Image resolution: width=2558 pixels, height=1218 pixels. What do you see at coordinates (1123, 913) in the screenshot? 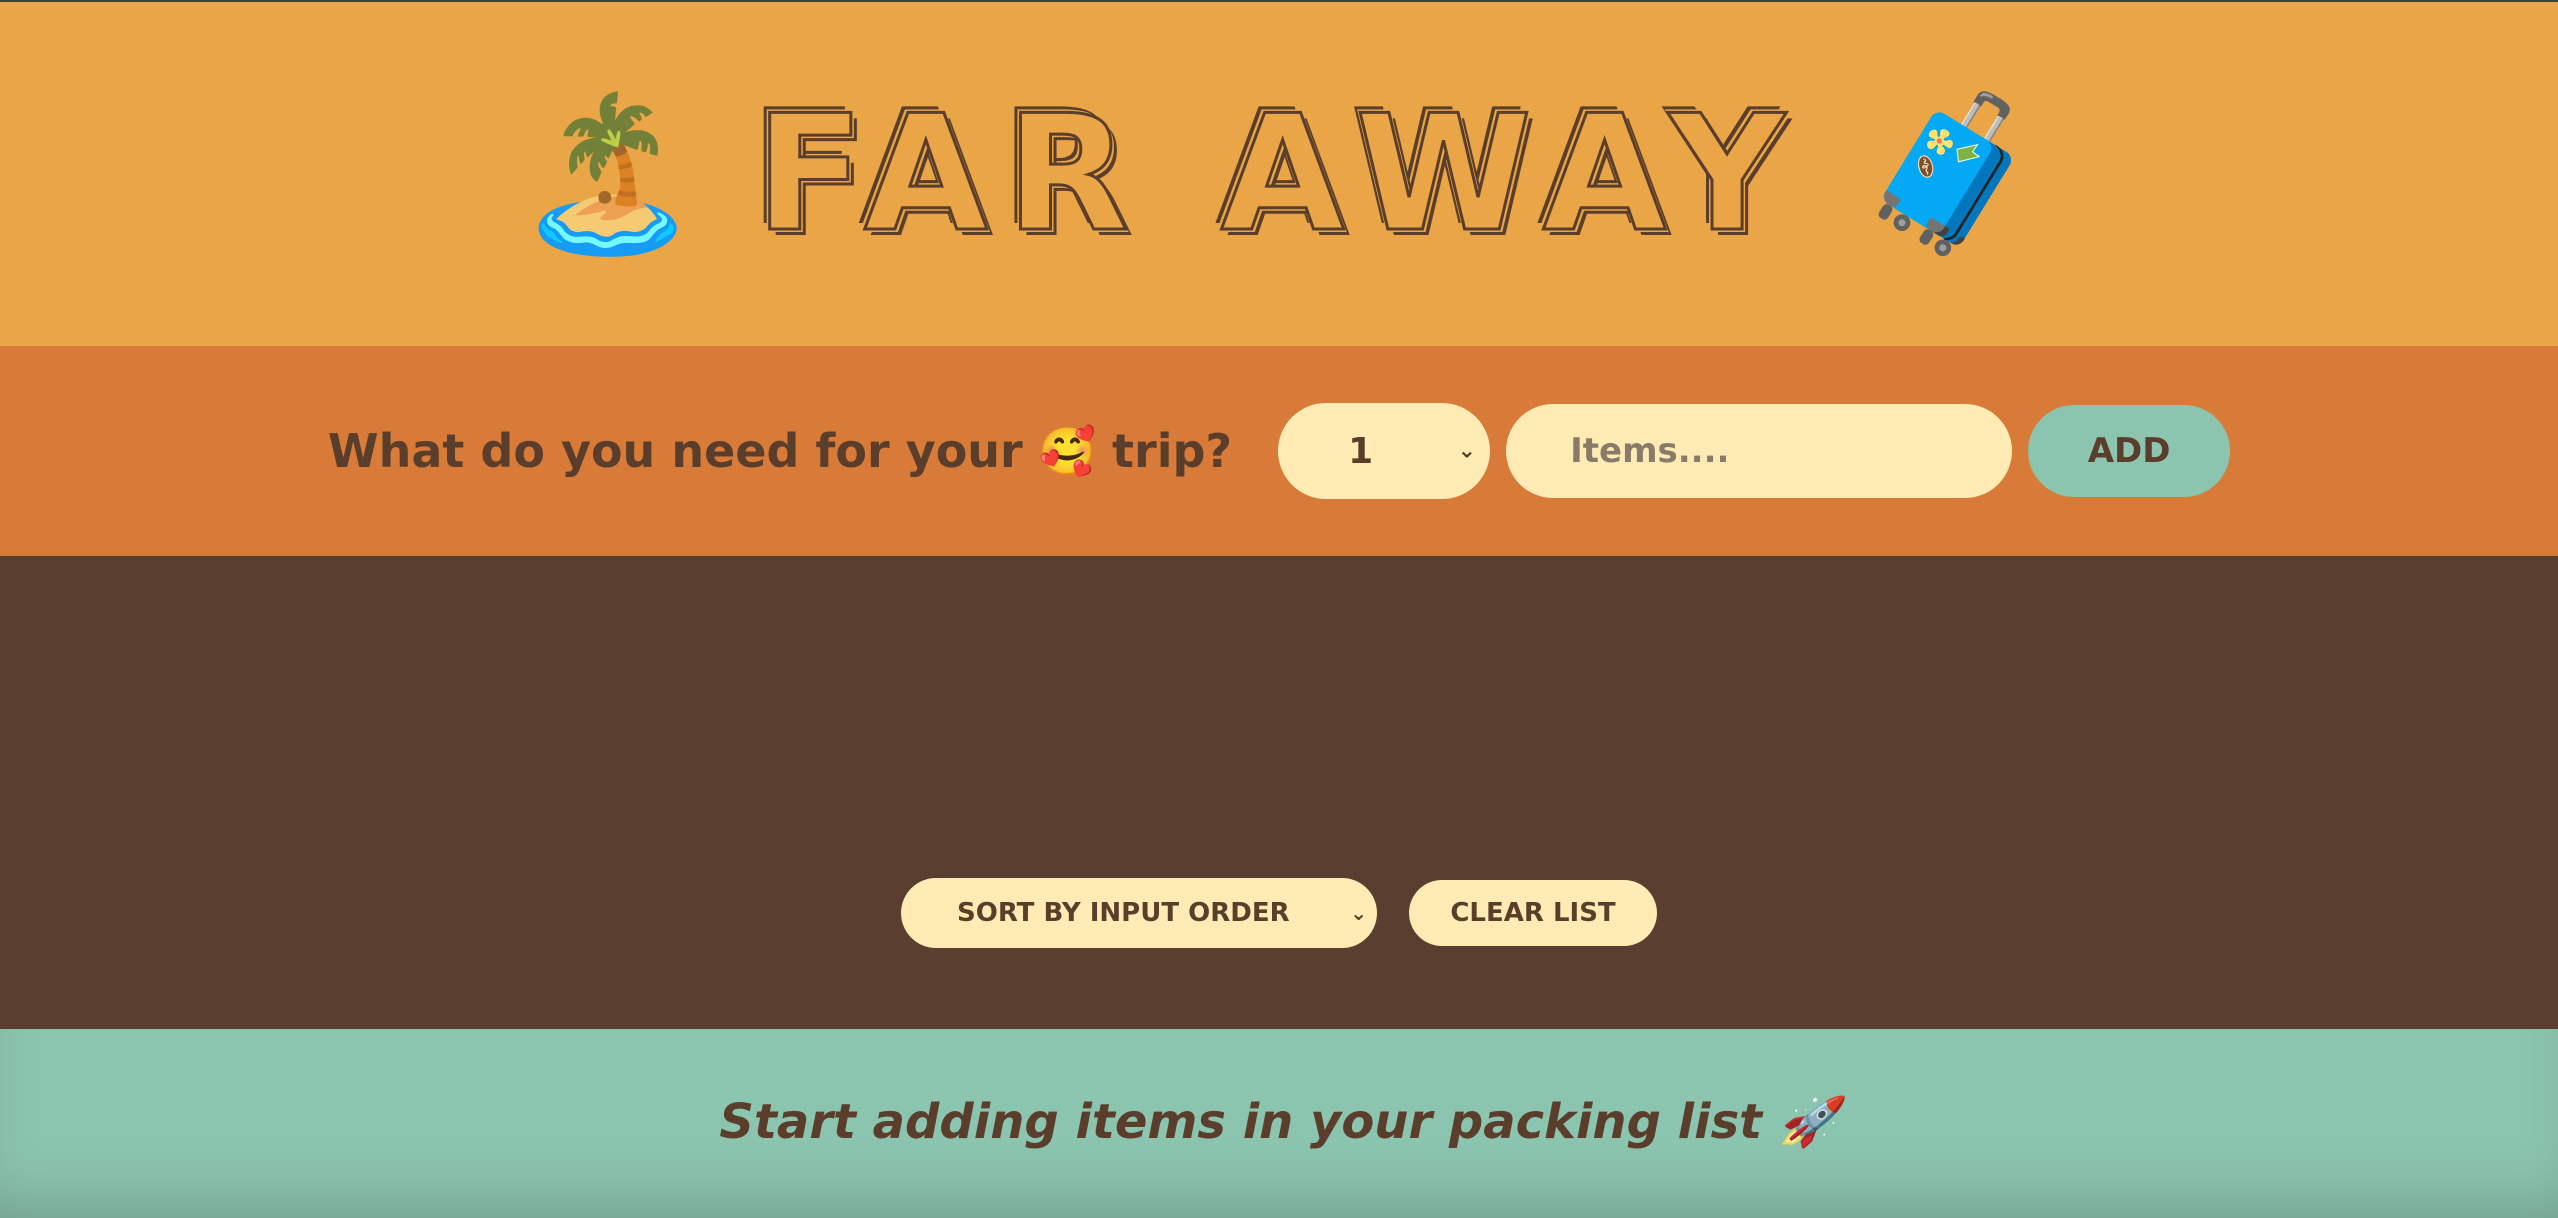
I see `sort-value: SORT BY INPUT ORDER` at bounding box center [1123, 913].